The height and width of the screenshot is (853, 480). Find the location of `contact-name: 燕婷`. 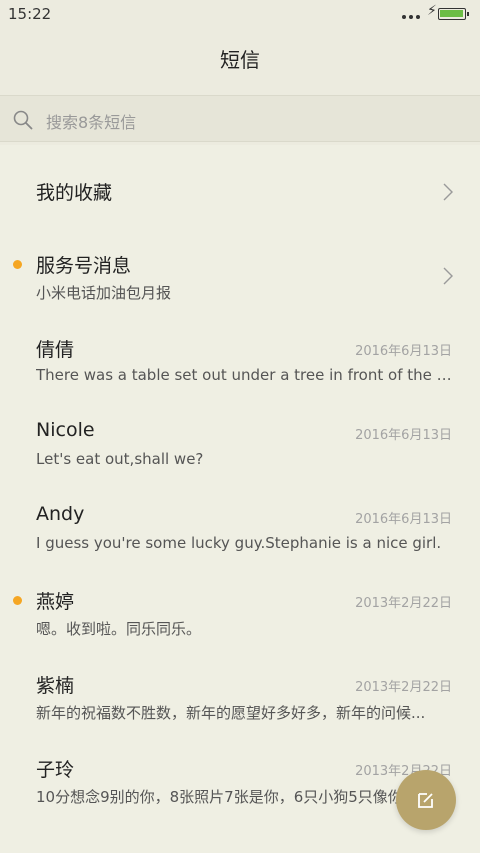

contact-name: 燕婷 is located at coordinates (55, 602).